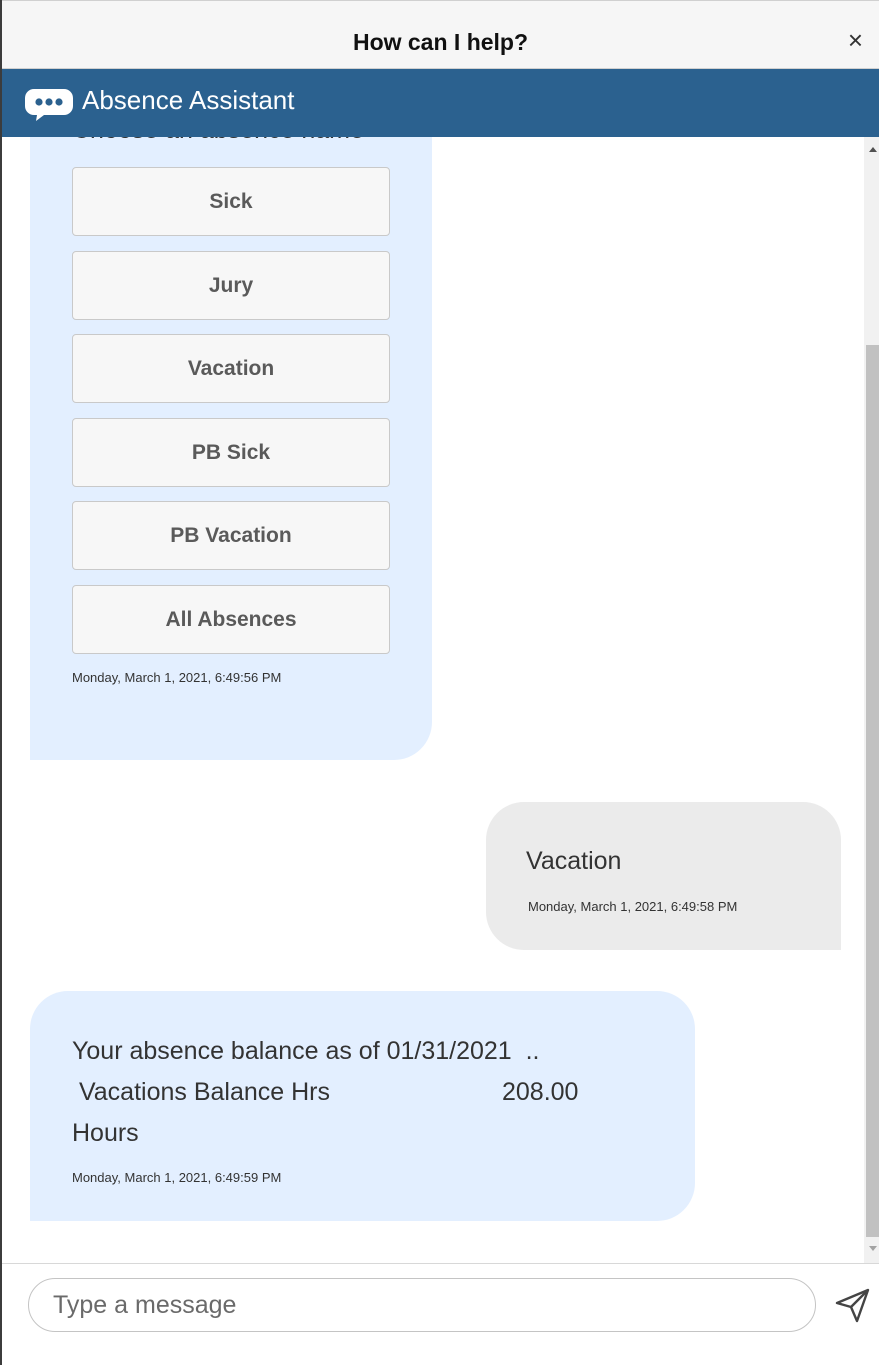  I want to click on choice-prompt: Choose an absence name, so click(218, 141).